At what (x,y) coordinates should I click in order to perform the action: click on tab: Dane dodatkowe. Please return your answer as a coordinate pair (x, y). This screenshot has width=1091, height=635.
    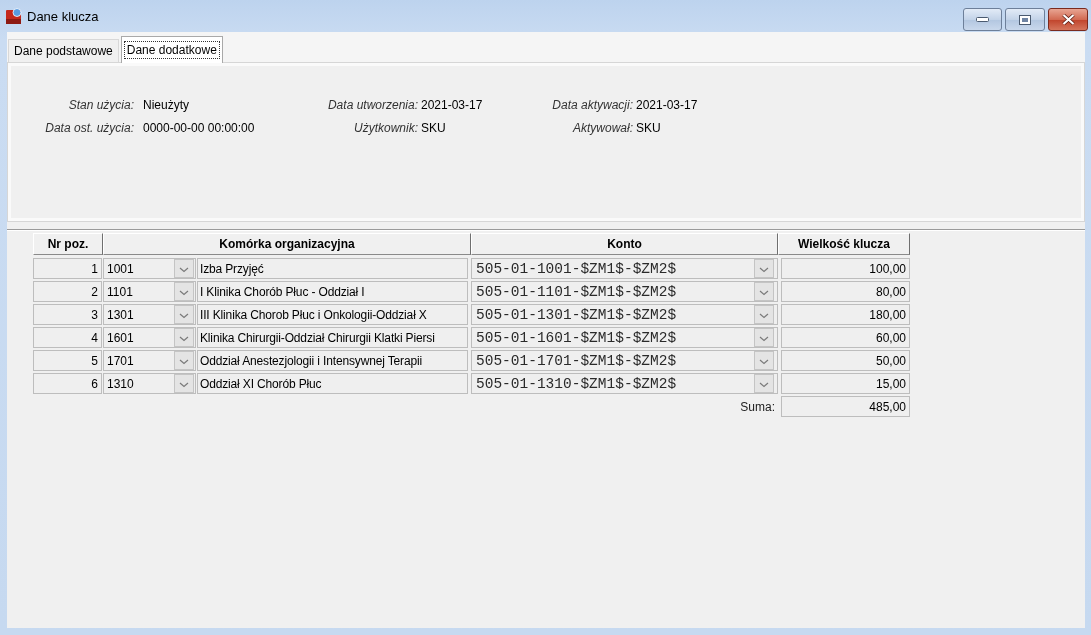
    Looking at the image, I should click on (171, 49).